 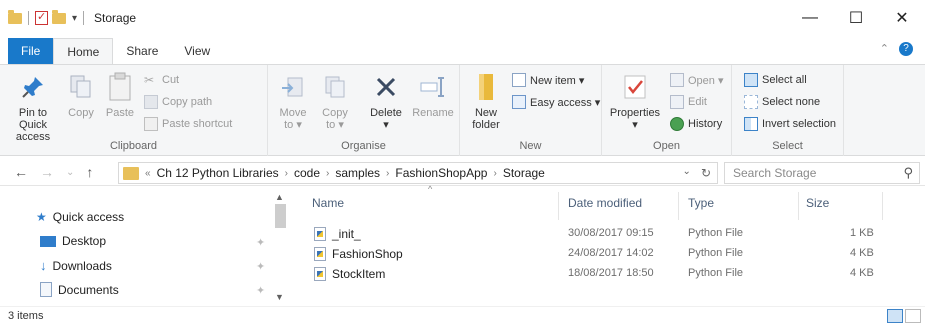 I want to click on file-date: 24/08/2017 14:02, so click(x=611, y=253).